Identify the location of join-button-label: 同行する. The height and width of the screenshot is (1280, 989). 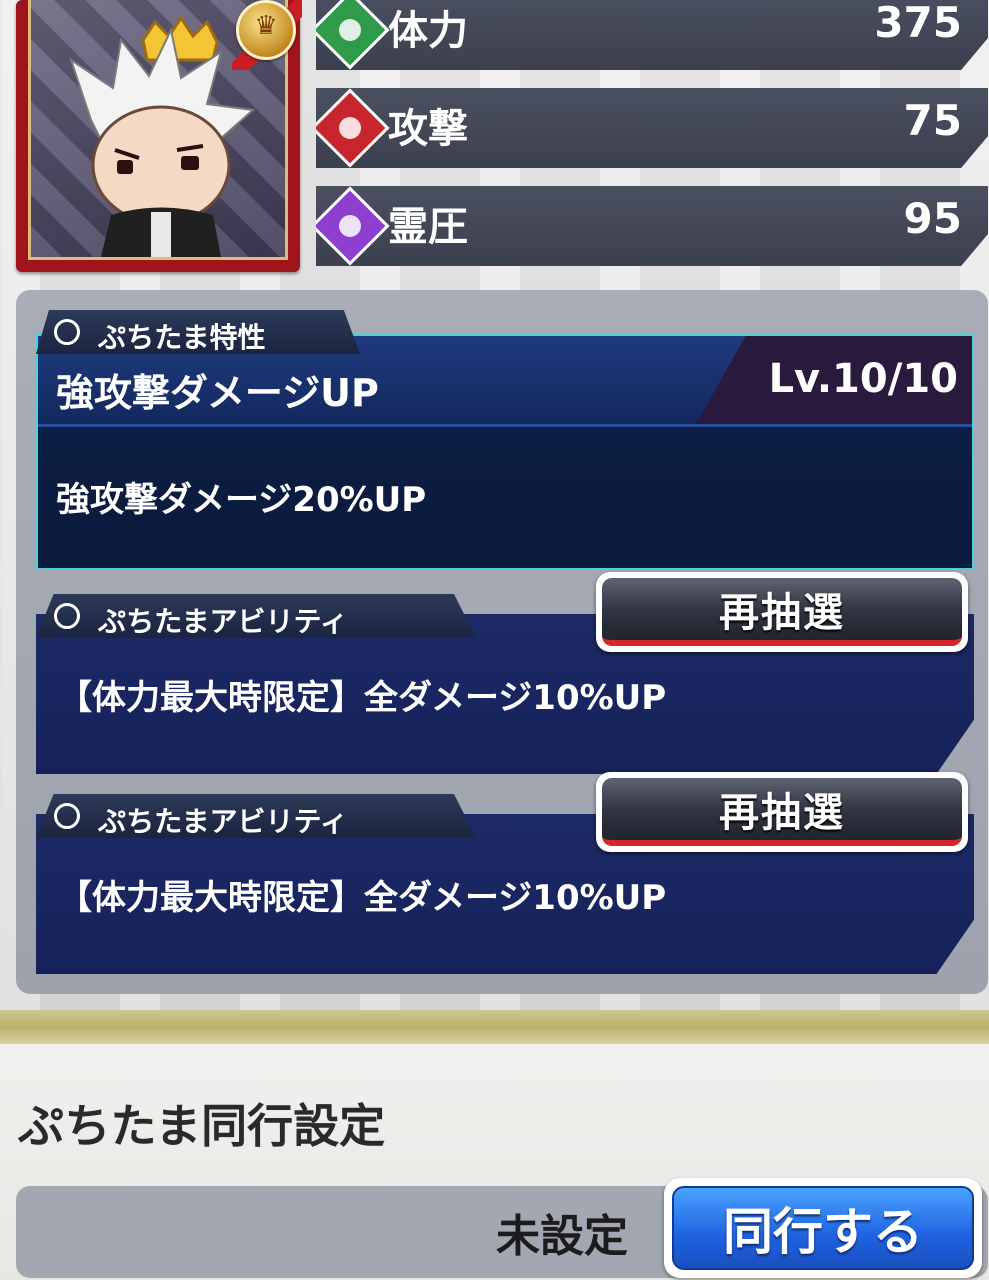
(823, 1232).